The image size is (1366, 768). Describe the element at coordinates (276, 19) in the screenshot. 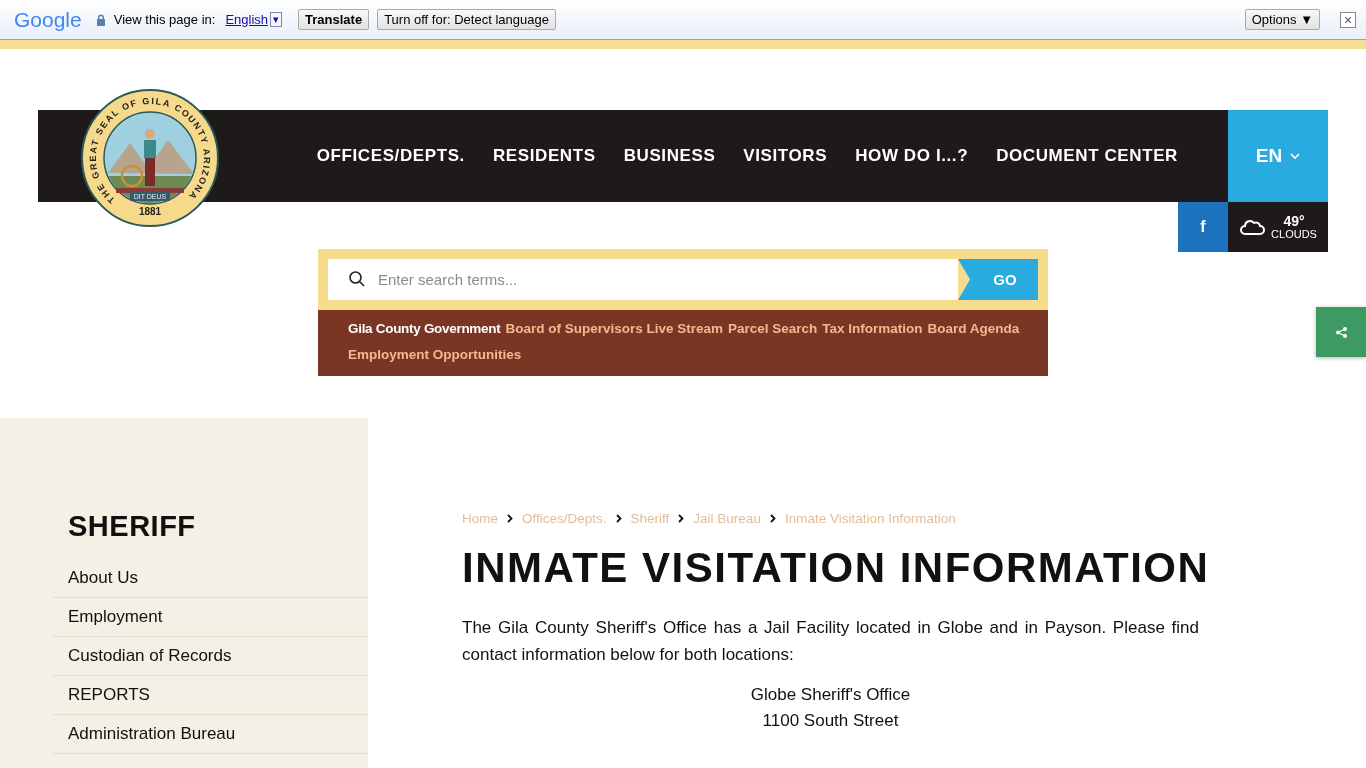

I see `language-dropdown: ▾` at that location.